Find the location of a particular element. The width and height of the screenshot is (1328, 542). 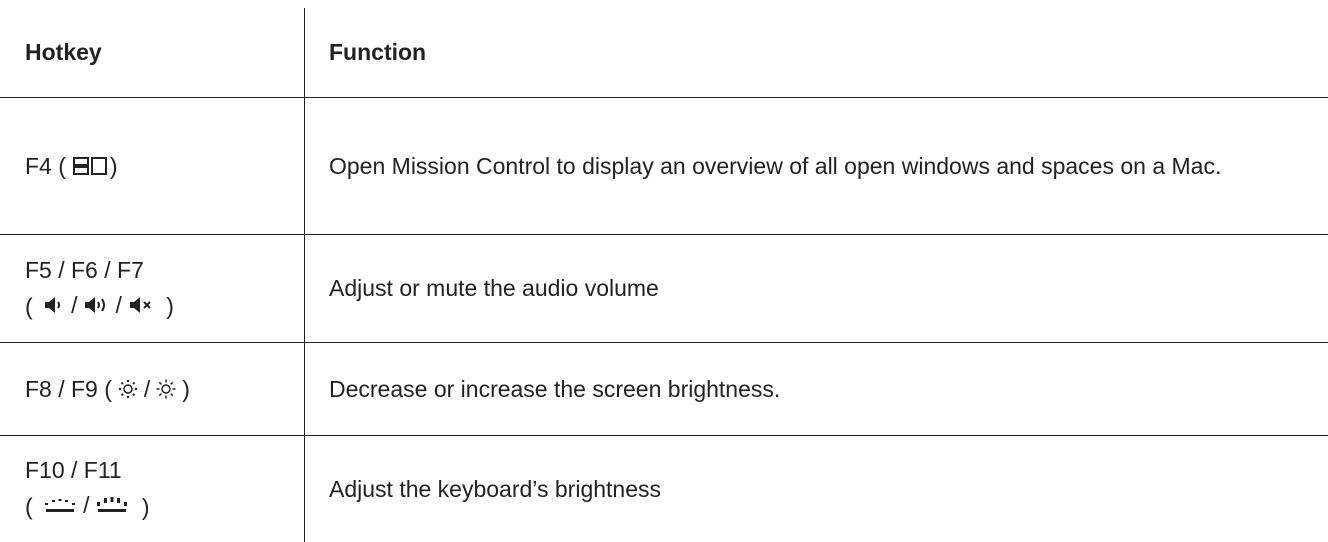

volume-mute-icon is located at coordinates (140, 305).